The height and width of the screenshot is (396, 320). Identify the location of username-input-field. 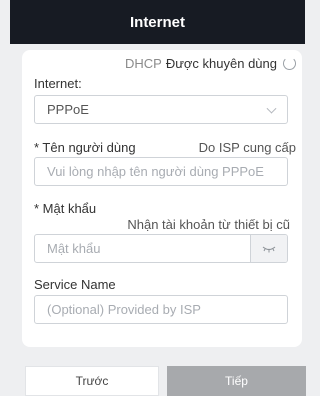
(161, 171).